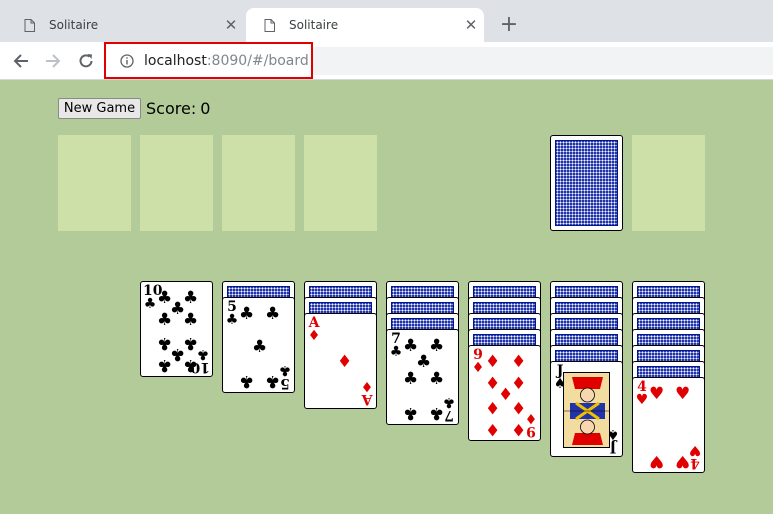 This screenshot has width=773, height=514. What do you see at coordinates (543, 61) in the screenshot?
I see `address-bar-background` at bounding box center [543, 61].